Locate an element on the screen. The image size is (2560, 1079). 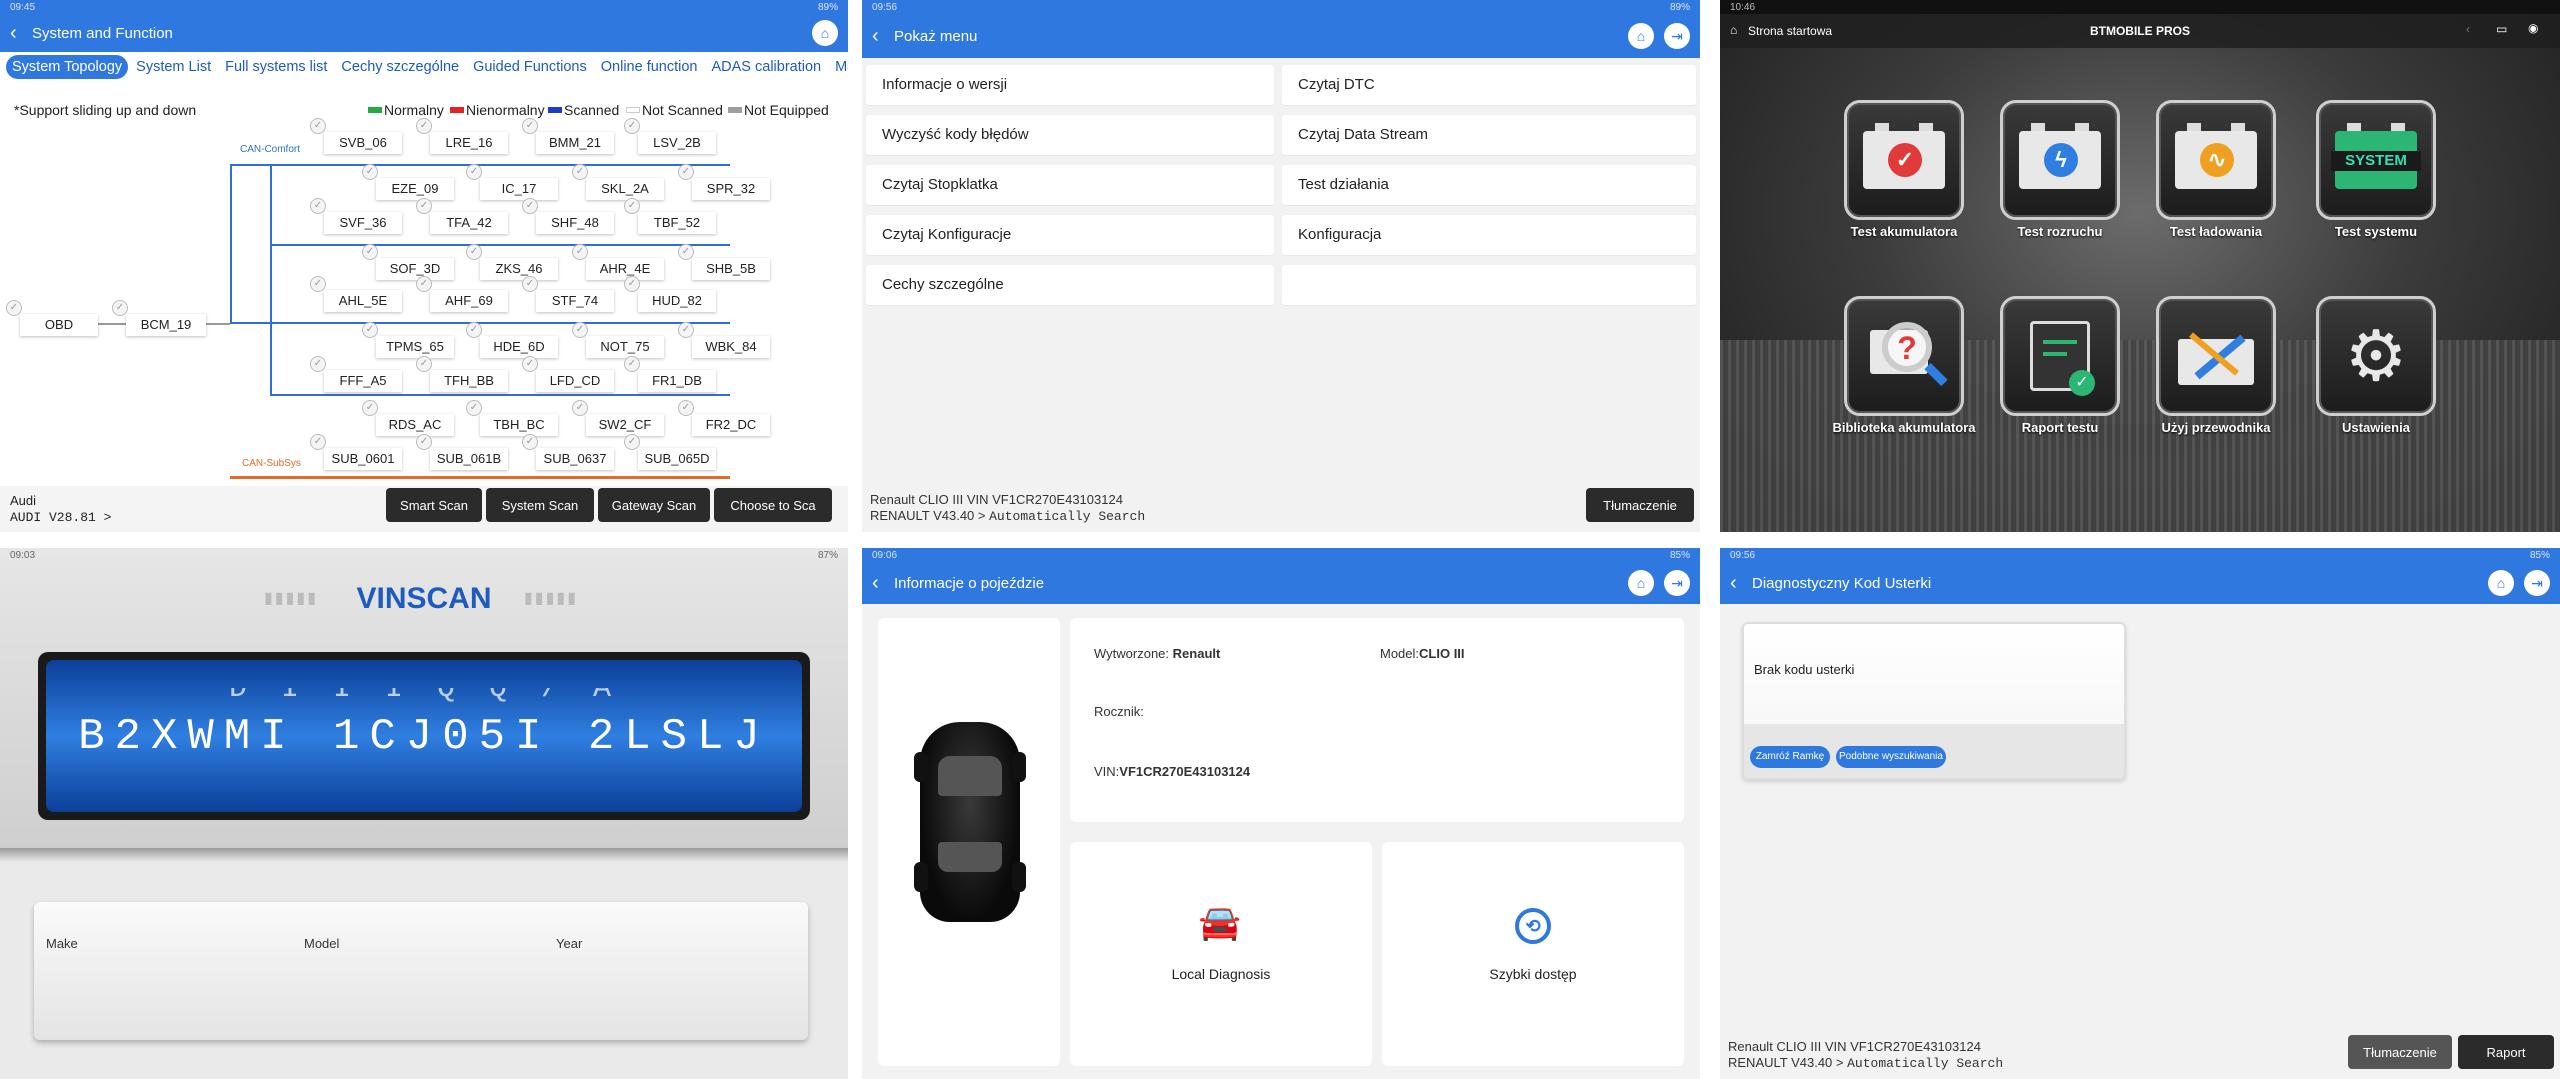
node-ecu: ✓ ZKS_46 is located at coordinates (512, 262).